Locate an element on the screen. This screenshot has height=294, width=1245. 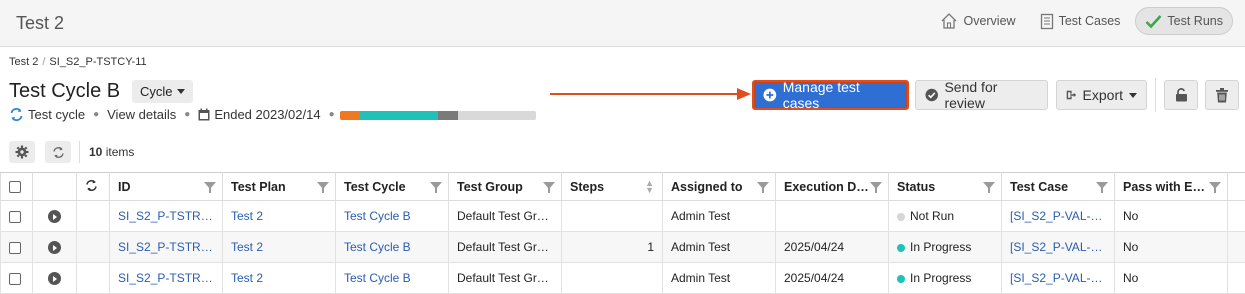
status-label: In Progress is located at coordinates (940, 278).